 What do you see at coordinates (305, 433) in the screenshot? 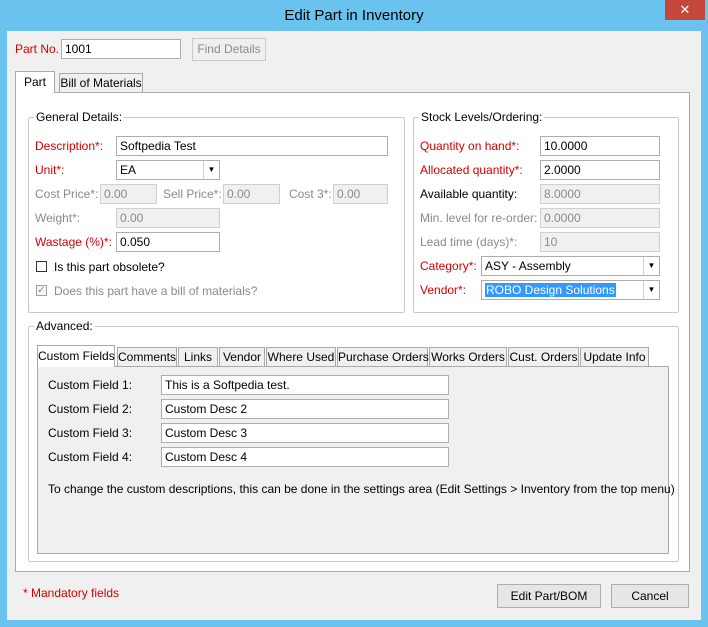
I see `custom-field-input: Custom Desc 3` at bounding box center [305, 433].